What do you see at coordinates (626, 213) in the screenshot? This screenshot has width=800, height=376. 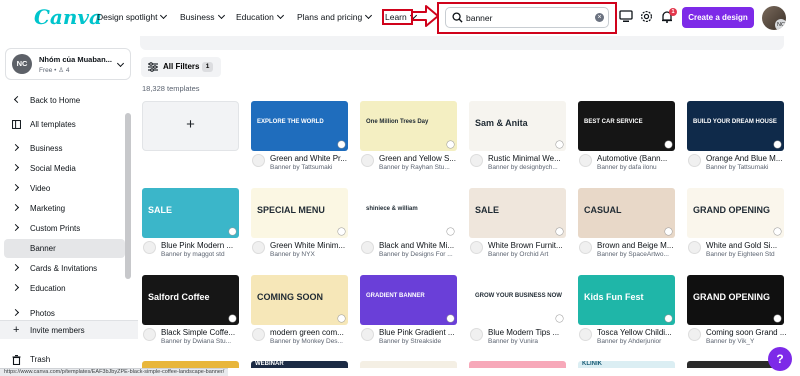 I see `template-thumbnail: CASUAL` at bounding box center [626, 213].